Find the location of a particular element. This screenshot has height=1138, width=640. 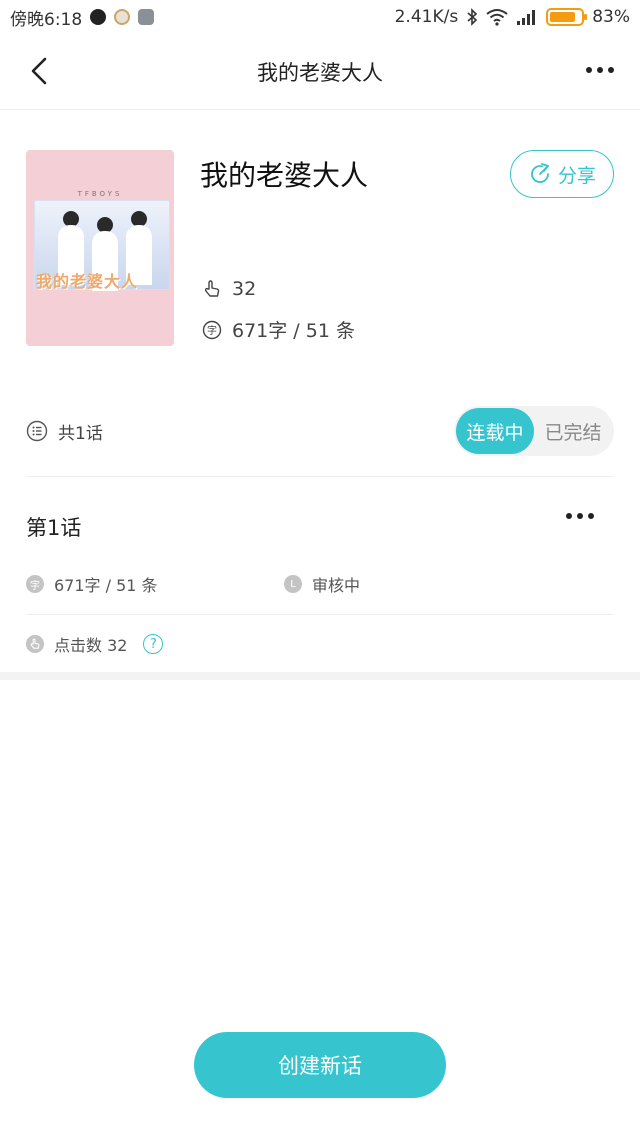

chapter-word-stats: 671字 / 51 条 is located at coordinates (106, 585).